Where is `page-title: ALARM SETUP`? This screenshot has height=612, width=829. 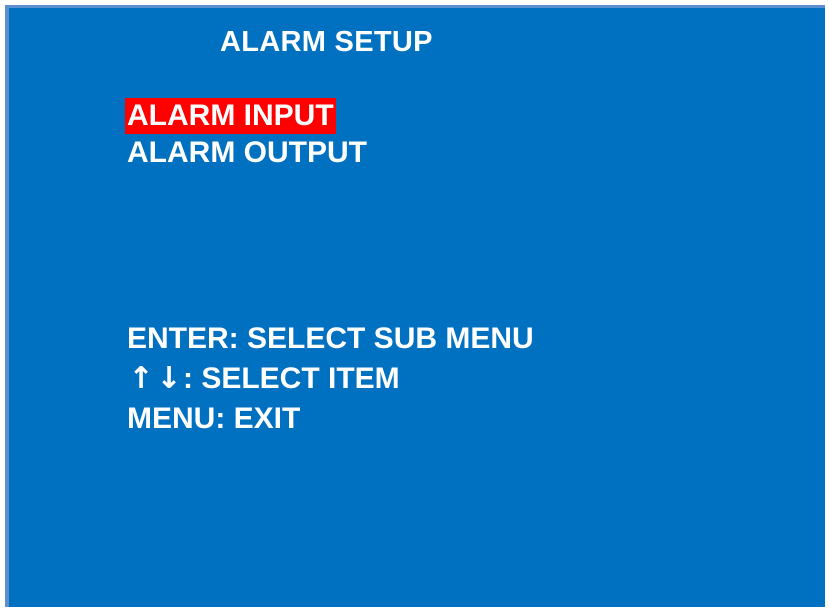 page-title: ALARM SETUP is located at coordinates (326, 42).